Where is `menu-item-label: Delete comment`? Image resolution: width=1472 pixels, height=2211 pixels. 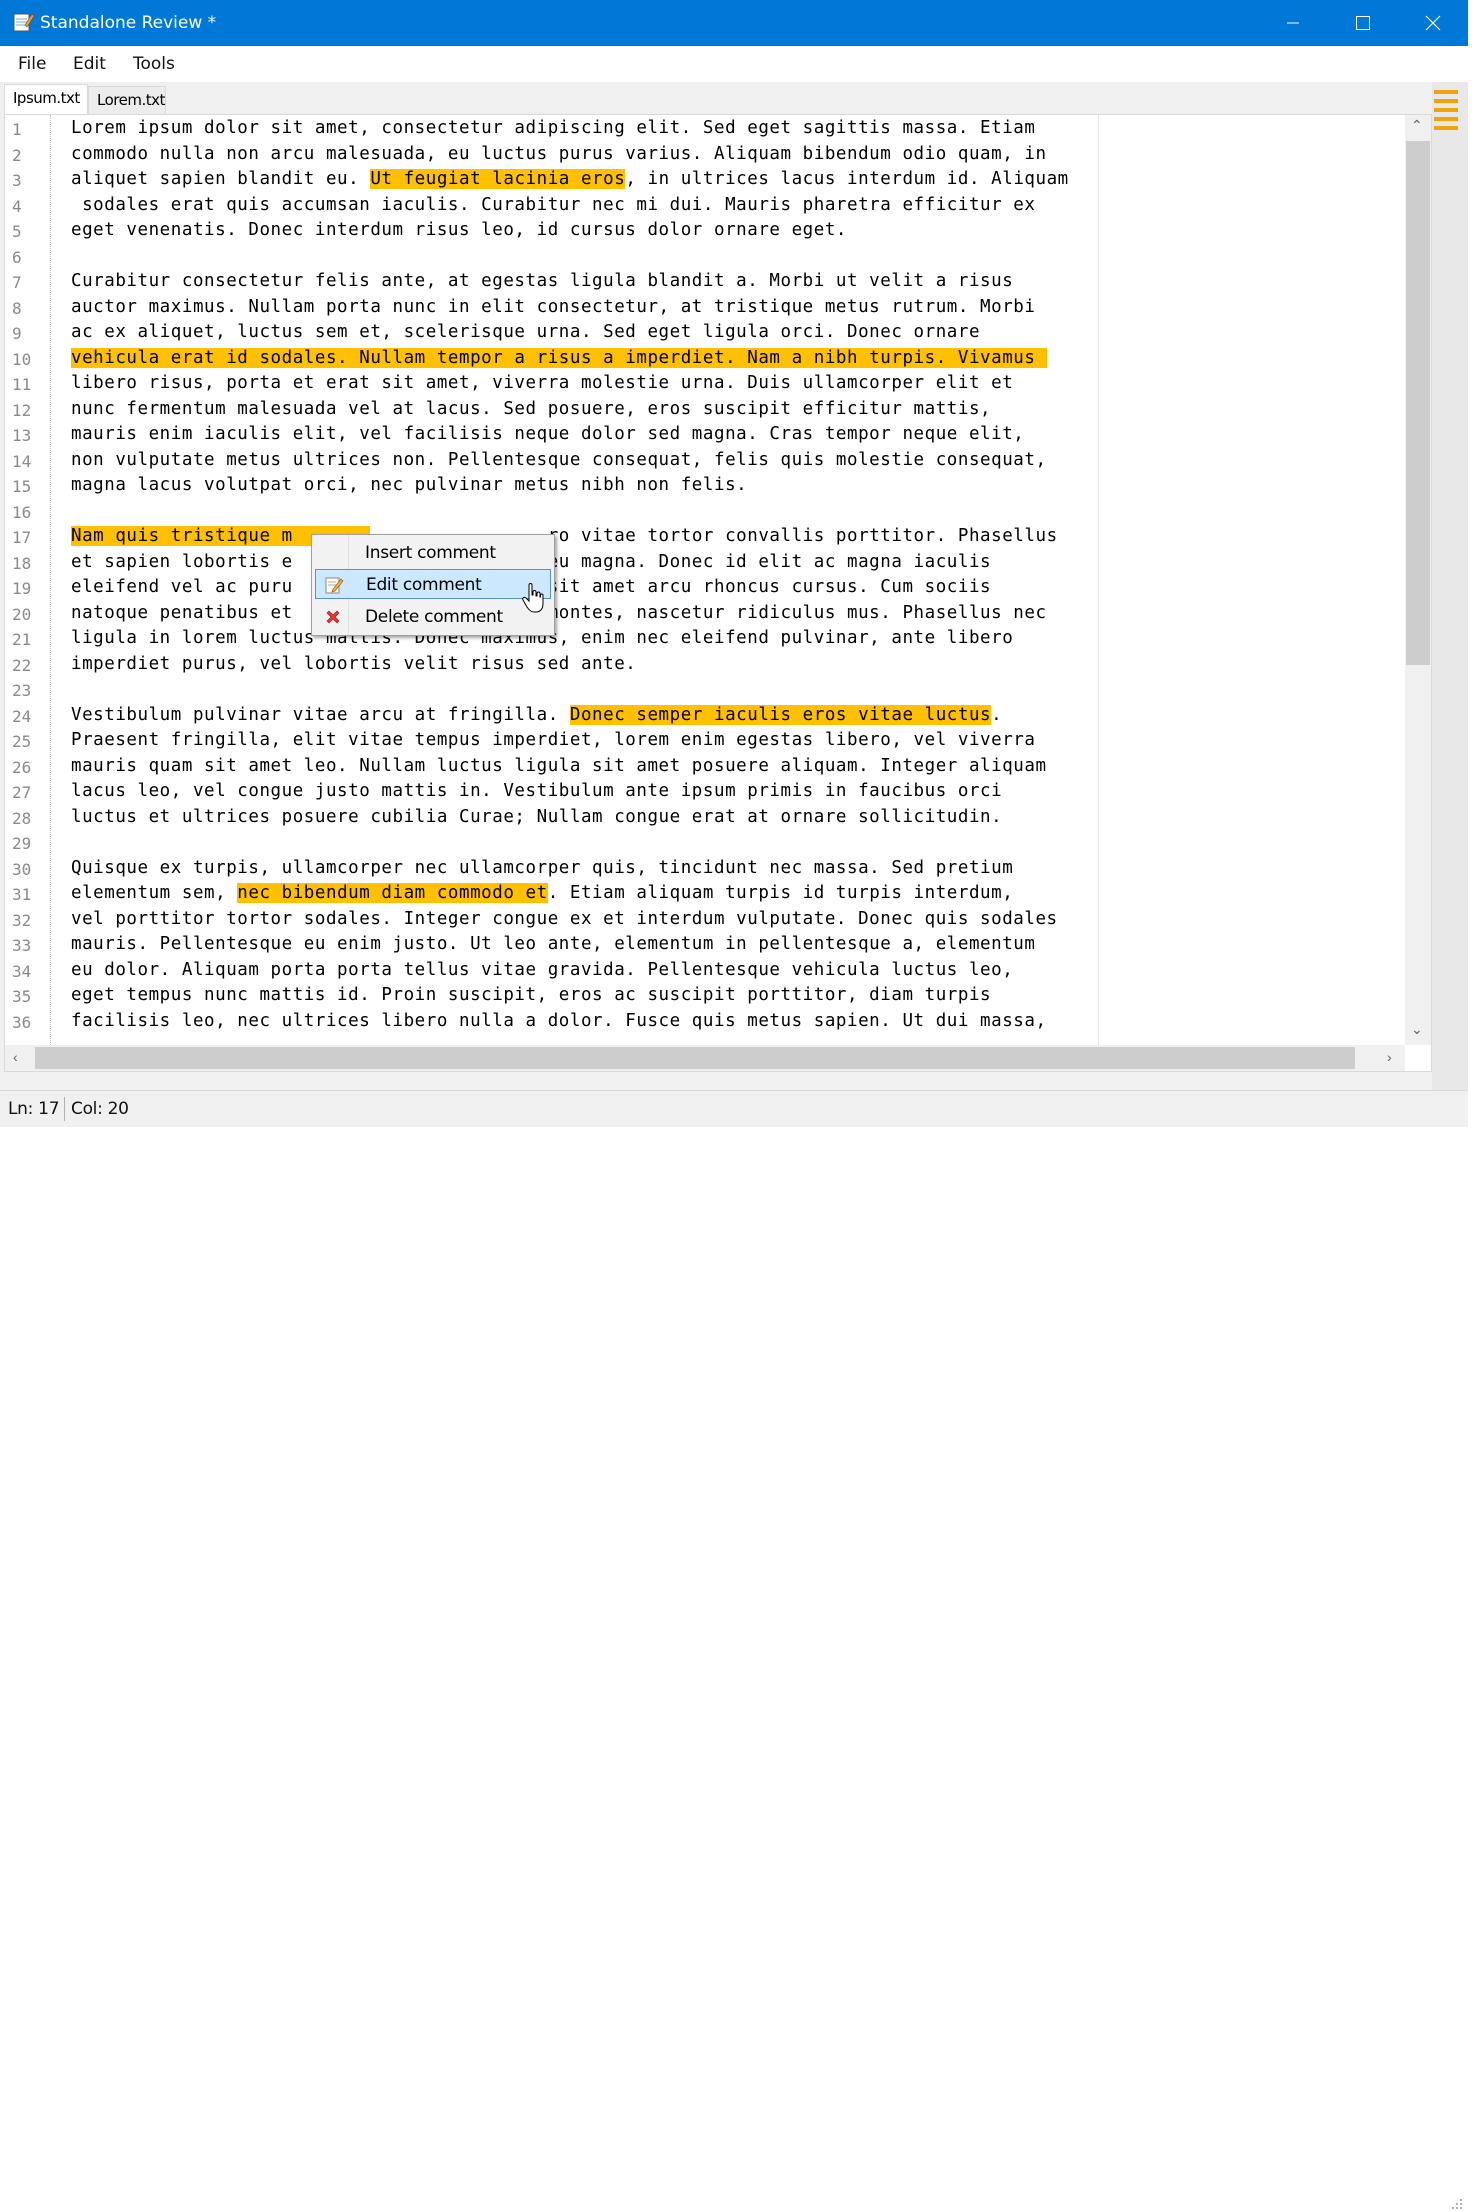
menu-item-label: Delete comment is located at coordinates (434, 617).